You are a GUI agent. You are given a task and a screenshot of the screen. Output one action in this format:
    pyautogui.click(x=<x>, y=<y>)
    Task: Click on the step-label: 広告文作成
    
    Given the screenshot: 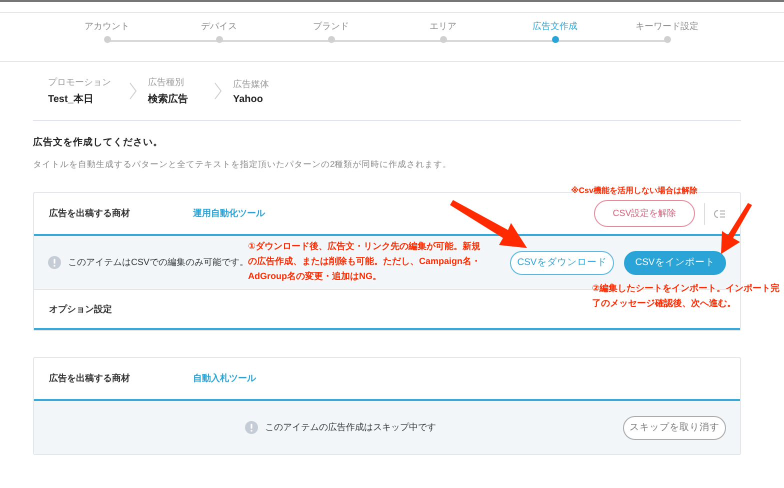 What is the action you would take?
    pyautogui.click(x=555, y=27)
    